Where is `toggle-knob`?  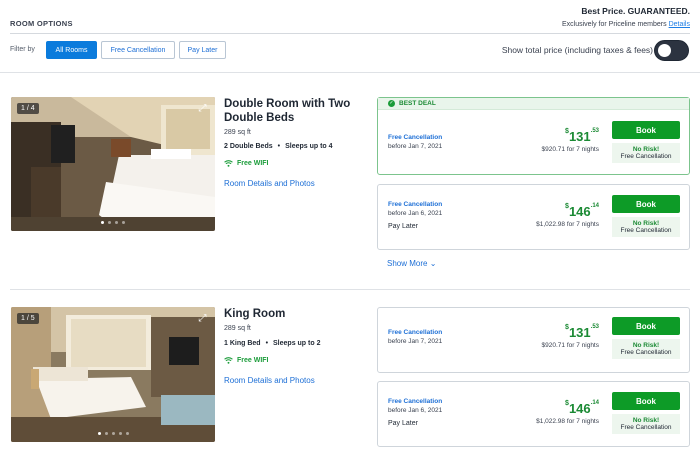 toggle-knob is located at coordinates (664, 50).